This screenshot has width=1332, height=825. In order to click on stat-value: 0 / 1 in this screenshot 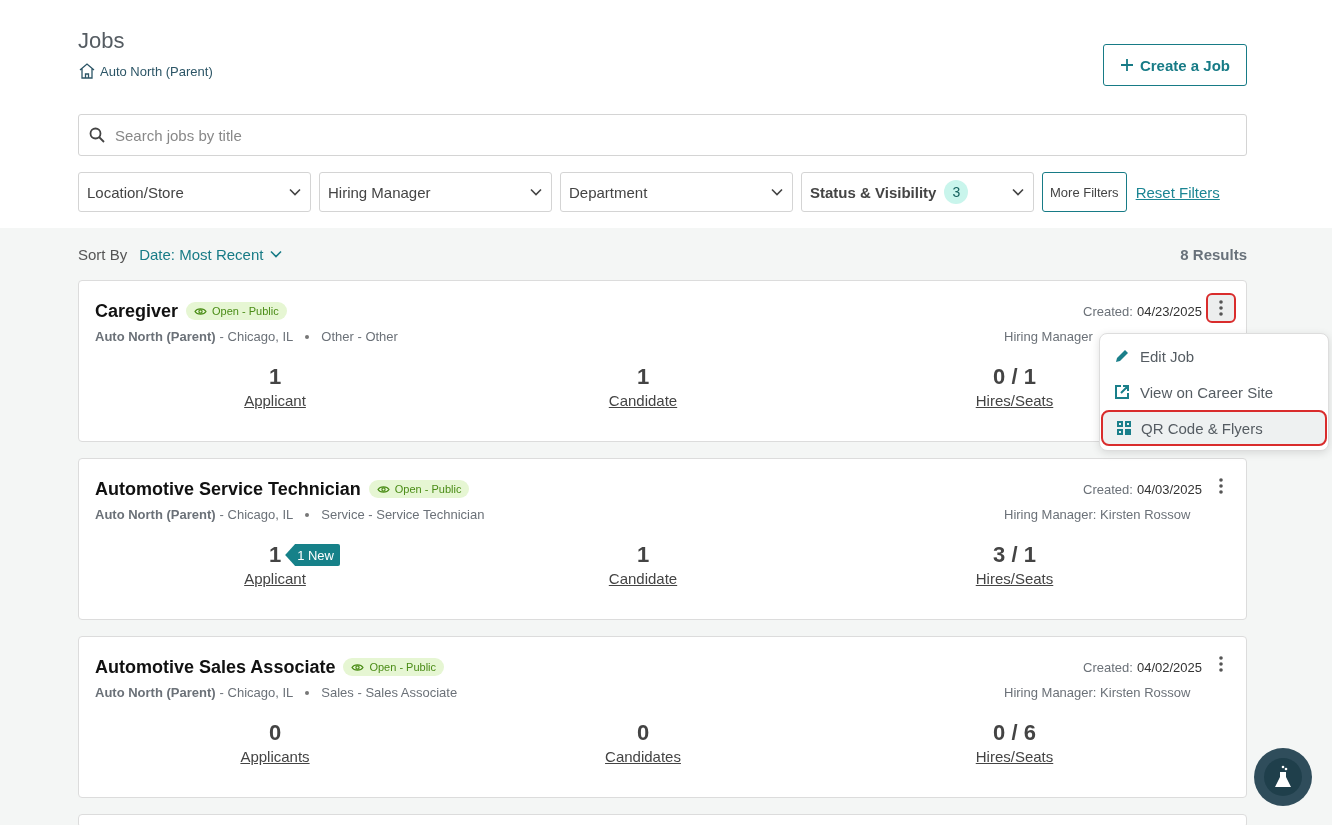, I will do `click(1014, 376)`.